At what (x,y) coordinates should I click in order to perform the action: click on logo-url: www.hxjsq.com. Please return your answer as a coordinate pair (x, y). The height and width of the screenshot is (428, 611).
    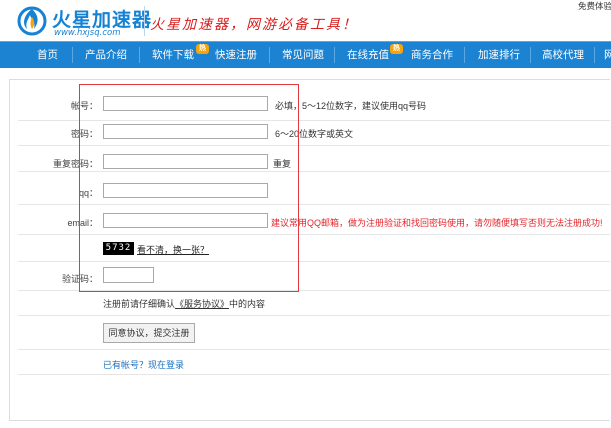
    Looking at the image, I should click on (87, 33).